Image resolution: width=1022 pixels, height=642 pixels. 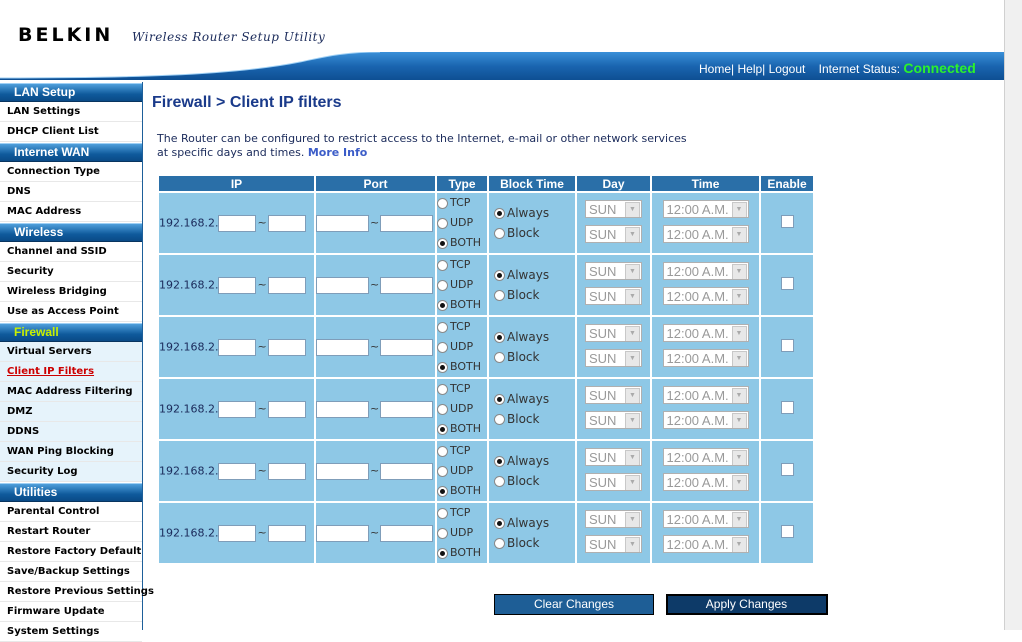 What do you see at coordinates (71, 292) in the screenshot?
I see `sidebar-item-wireless-bridging: Wireless Bridging` at bounding box center [71, 292].